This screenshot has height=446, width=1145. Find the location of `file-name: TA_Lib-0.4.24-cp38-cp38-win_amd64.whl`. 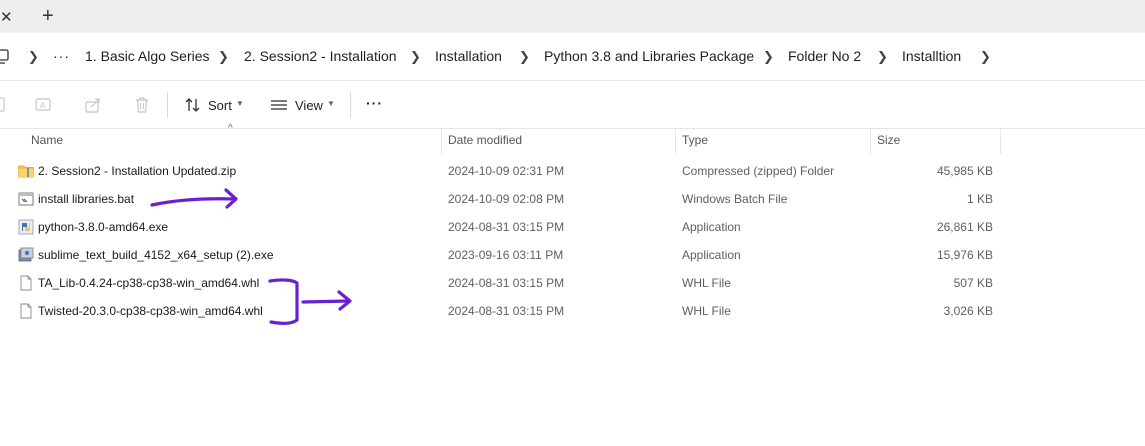

file-name: TA_Lib-0.4.24-cp38-cp38-win_amd64.whl is located at coordinates (148, 283).